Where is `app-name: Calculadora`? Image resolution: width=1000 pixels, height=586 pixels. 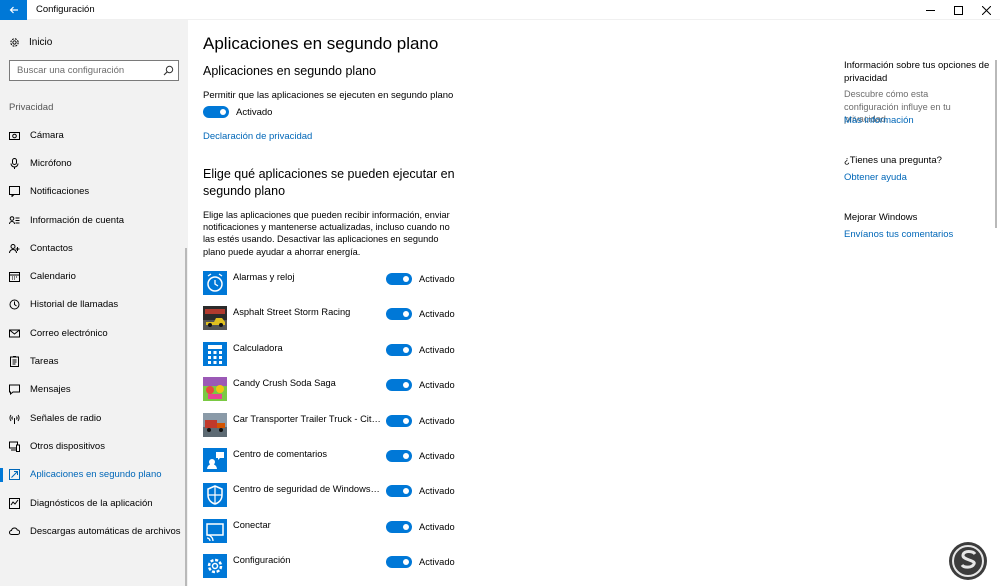
app-name: Calculadora is located at coordinates (258, 347).